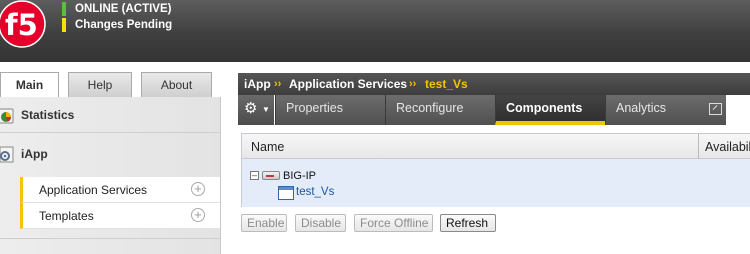 The image size is (750, 254). I want to click on tab-components: Components, so click(550, 110).